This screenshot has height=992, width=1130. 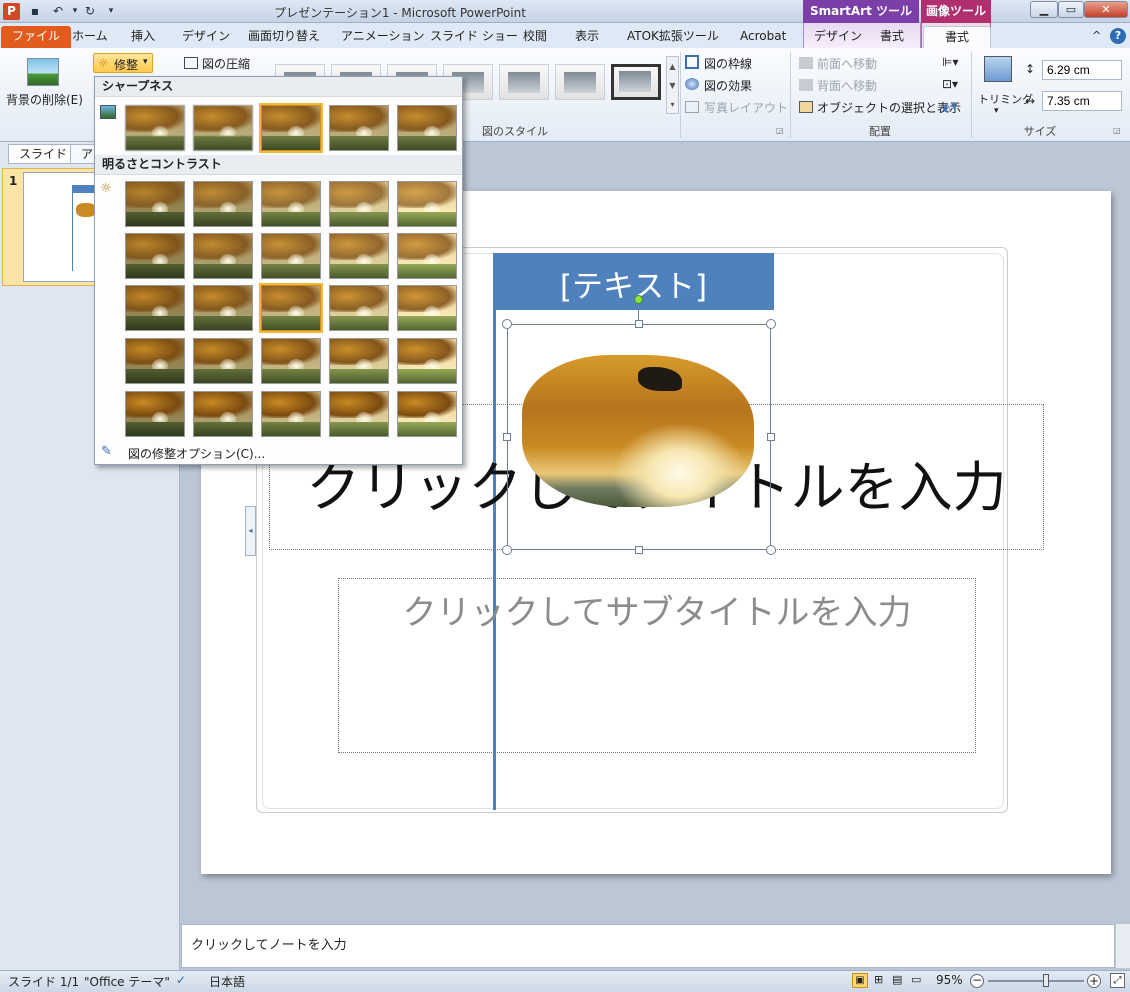 What do you see at coordinates (227, 981) in the screenshot?
I see `language-indicator: 日本語` at bounding box center [227, 981].